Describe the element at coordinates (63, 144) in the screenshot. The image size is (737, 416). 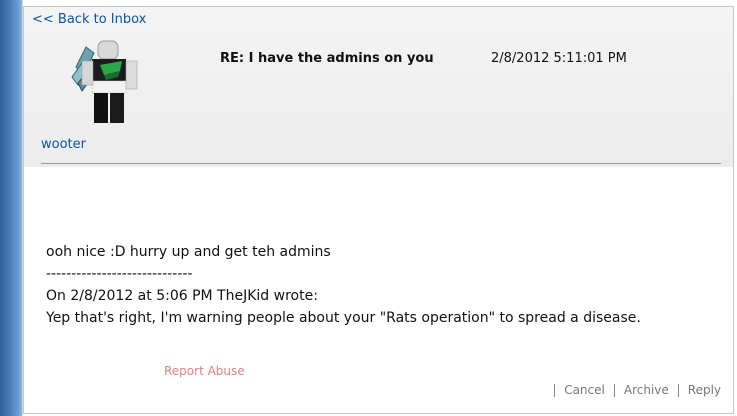
I see `sender-name-link: wooter` at that location.